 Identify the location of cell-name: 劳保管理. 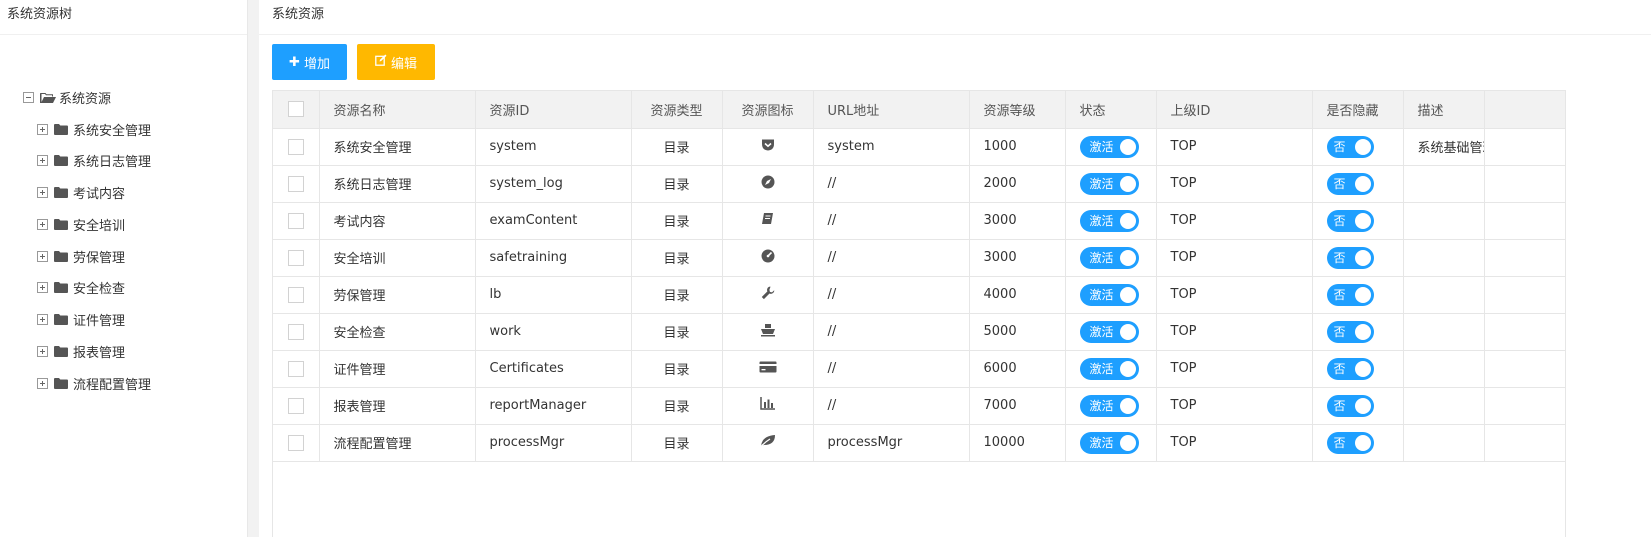
(397, 295).